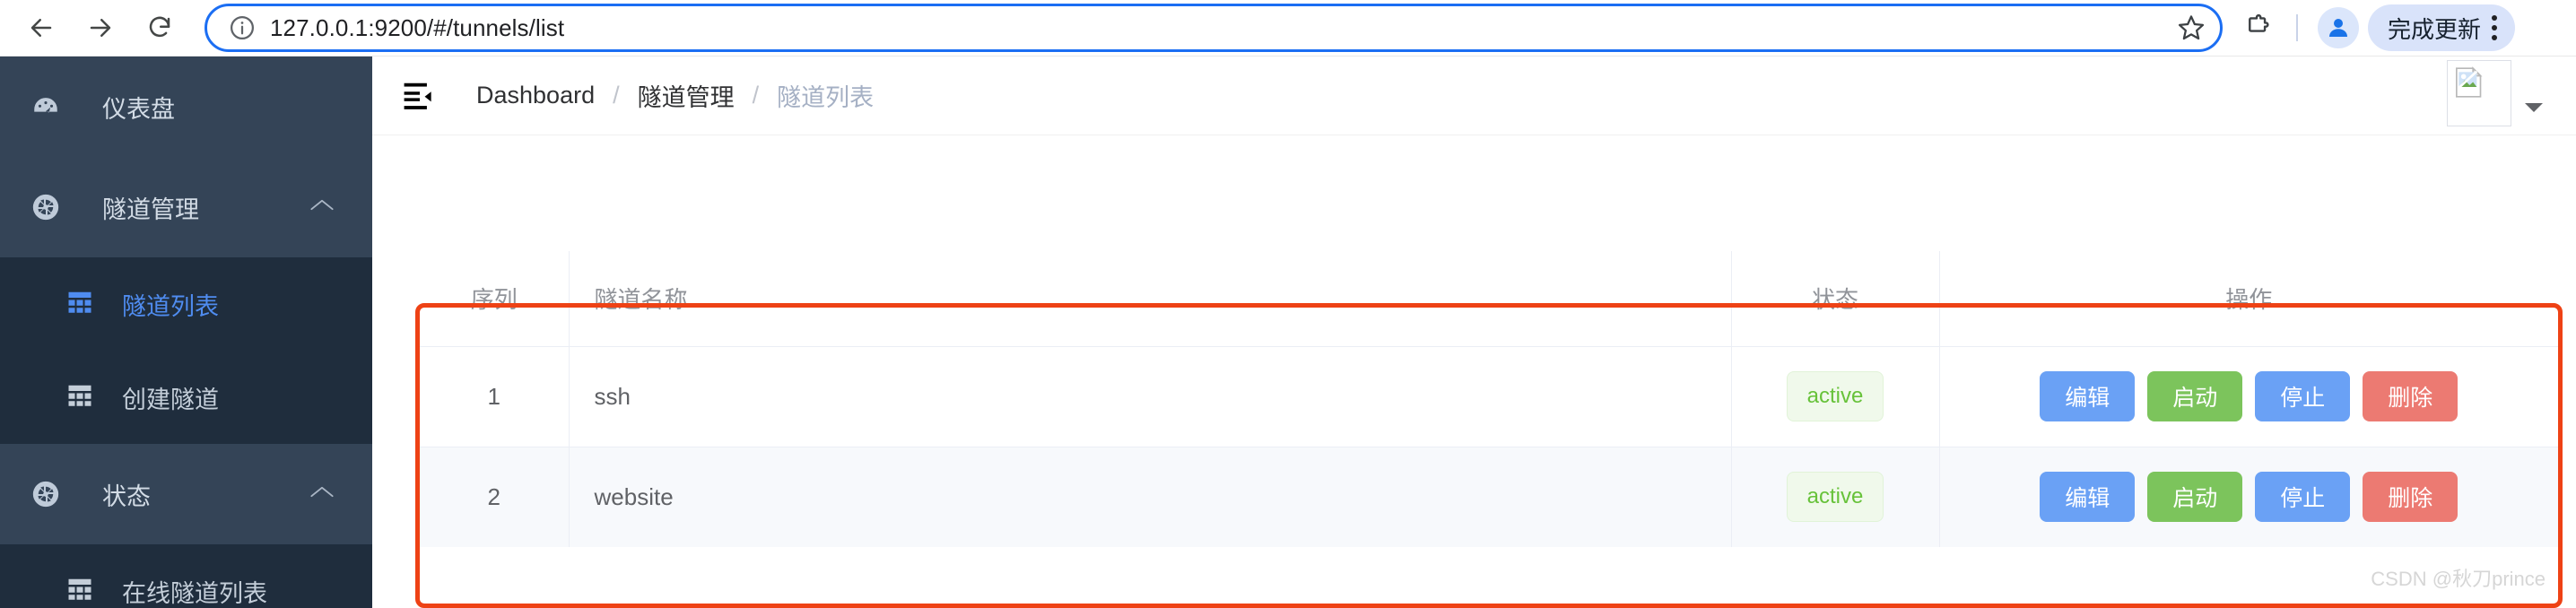 Image resolution: width=2576 pixels, height=608 pixels. Describe the element at coordinates (170, 399) in the screenshot. I see `sidebar-item-label: 创建隧道` at that location.